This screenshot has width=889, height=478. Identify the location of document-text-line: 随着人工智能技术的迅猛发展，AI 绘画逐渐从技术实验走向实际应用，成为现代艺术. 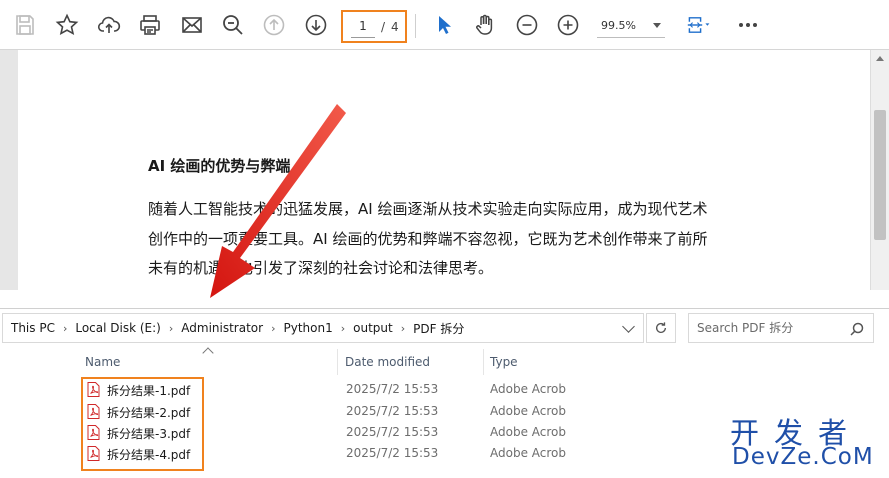
(428, 209).